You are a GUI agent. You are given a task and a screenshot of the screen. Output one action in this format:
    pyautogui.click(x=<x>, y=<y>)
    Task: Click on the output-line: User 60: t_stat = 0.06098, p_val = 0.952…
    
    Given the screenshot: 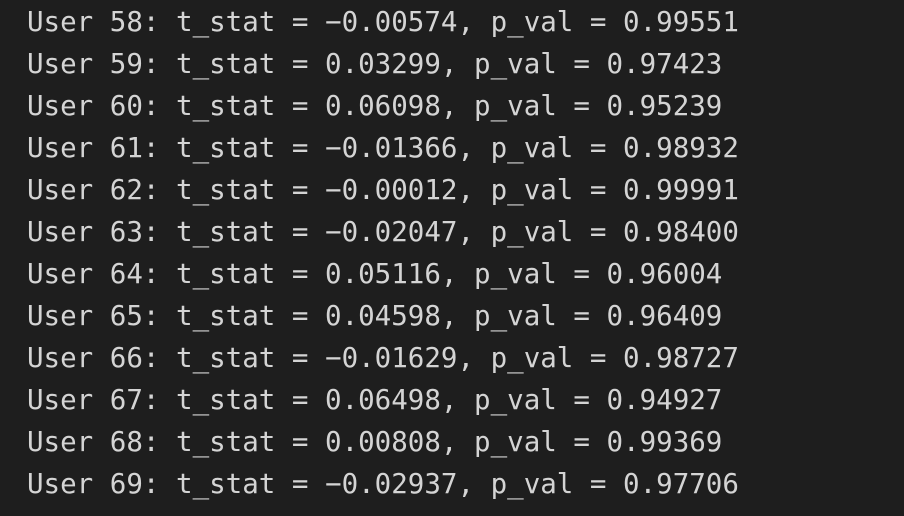 What is the action you would take?
    pyautogui.click(x=375, y=106)
    